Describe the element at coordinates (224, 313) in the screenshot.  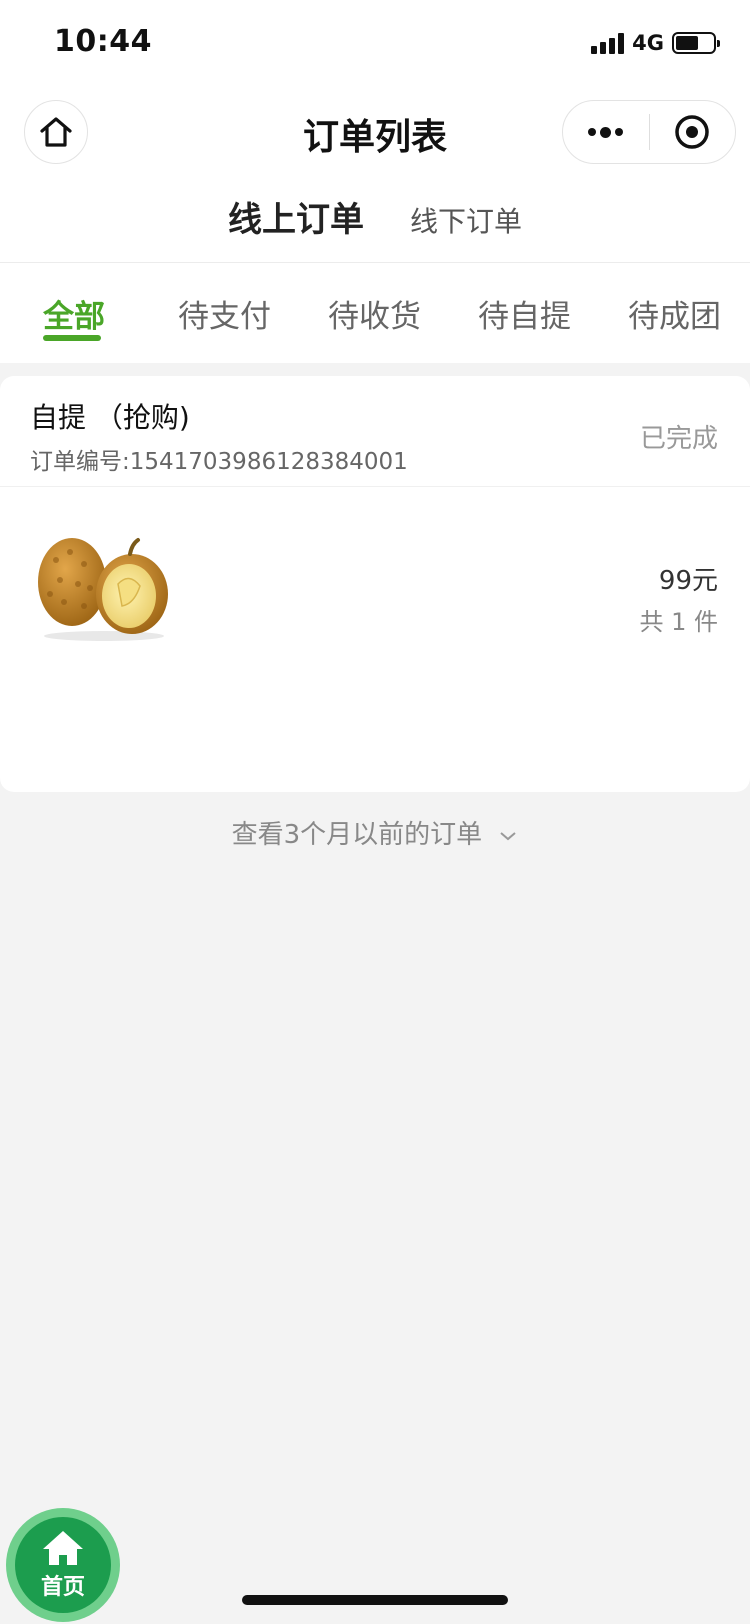
I see `tab-pending-payment: 待支付` at that location.